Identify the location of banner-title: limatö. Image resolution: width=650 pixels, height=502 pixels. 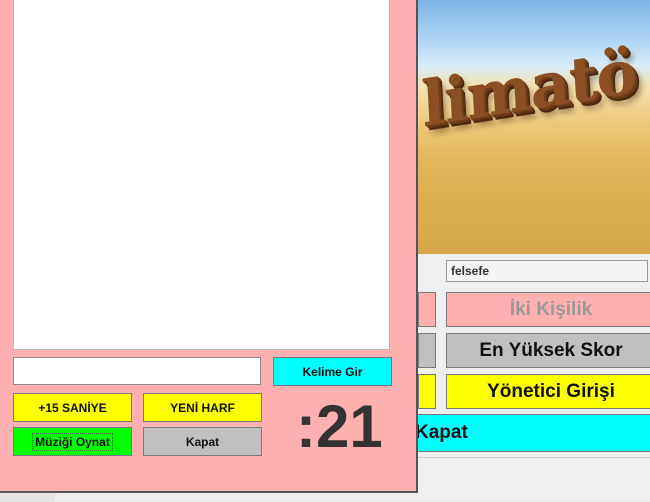
(529, 88).